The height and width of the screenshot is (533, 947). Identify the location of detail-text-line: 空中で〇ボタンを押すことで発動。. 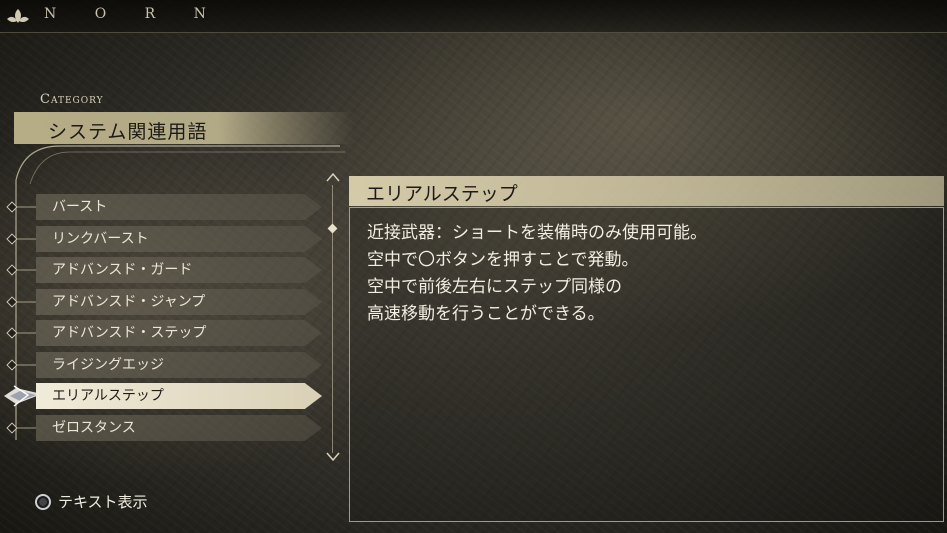
(503, 260).